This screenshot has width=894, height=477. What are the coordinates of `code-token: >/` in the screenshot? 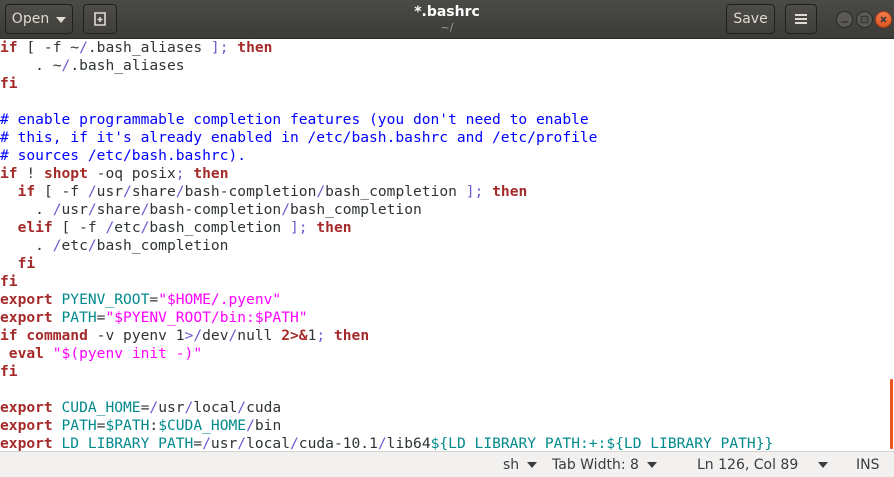 It's located at (193, 335).